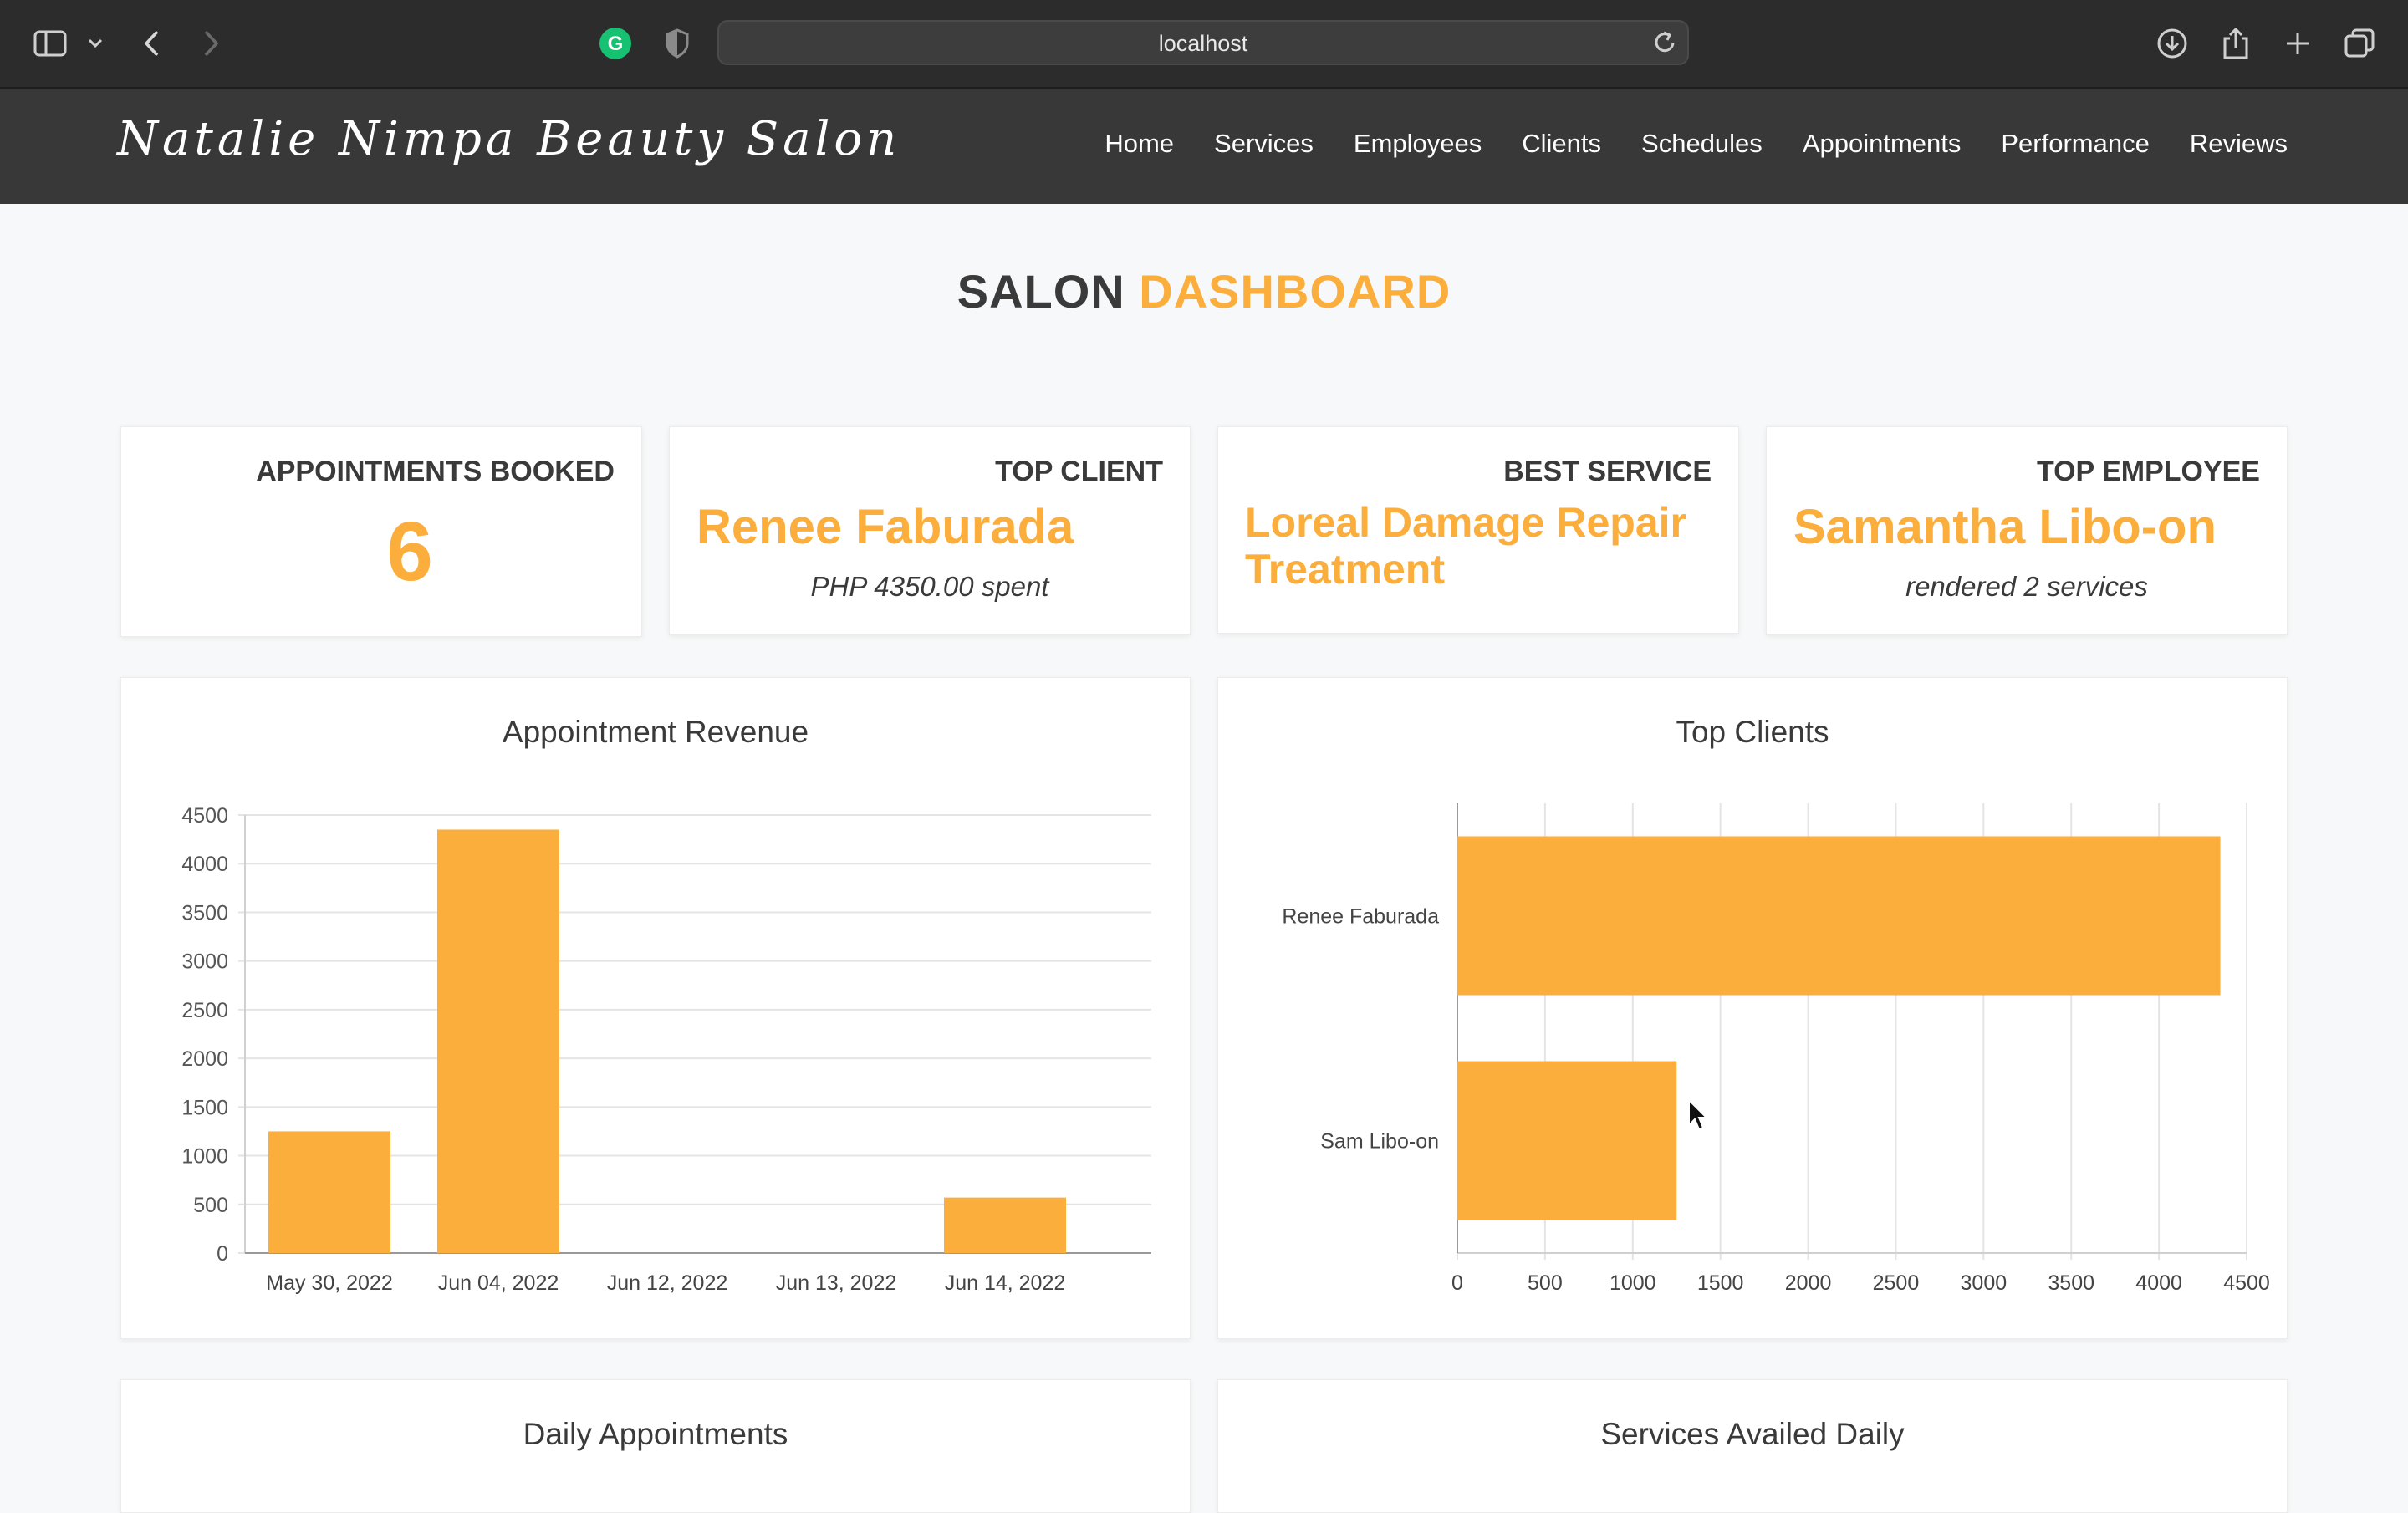  I want to click on browser-toolbar: G localhost, so click(1204, 44).